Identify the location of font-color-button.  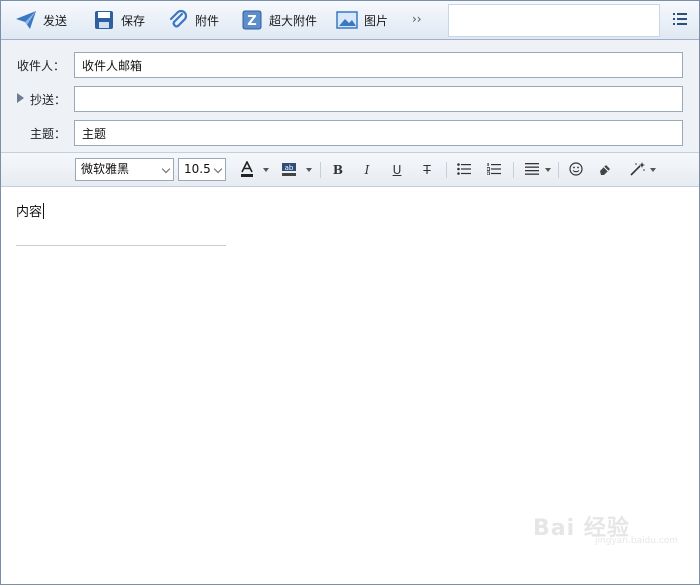
(247, 169).